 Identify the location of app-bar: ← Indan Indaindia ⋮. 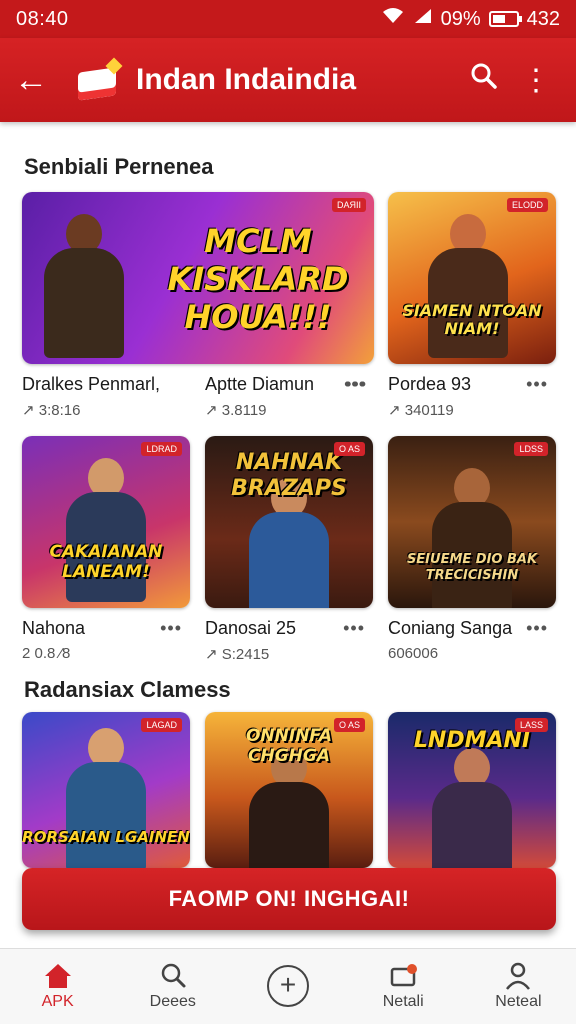
(288, 80).